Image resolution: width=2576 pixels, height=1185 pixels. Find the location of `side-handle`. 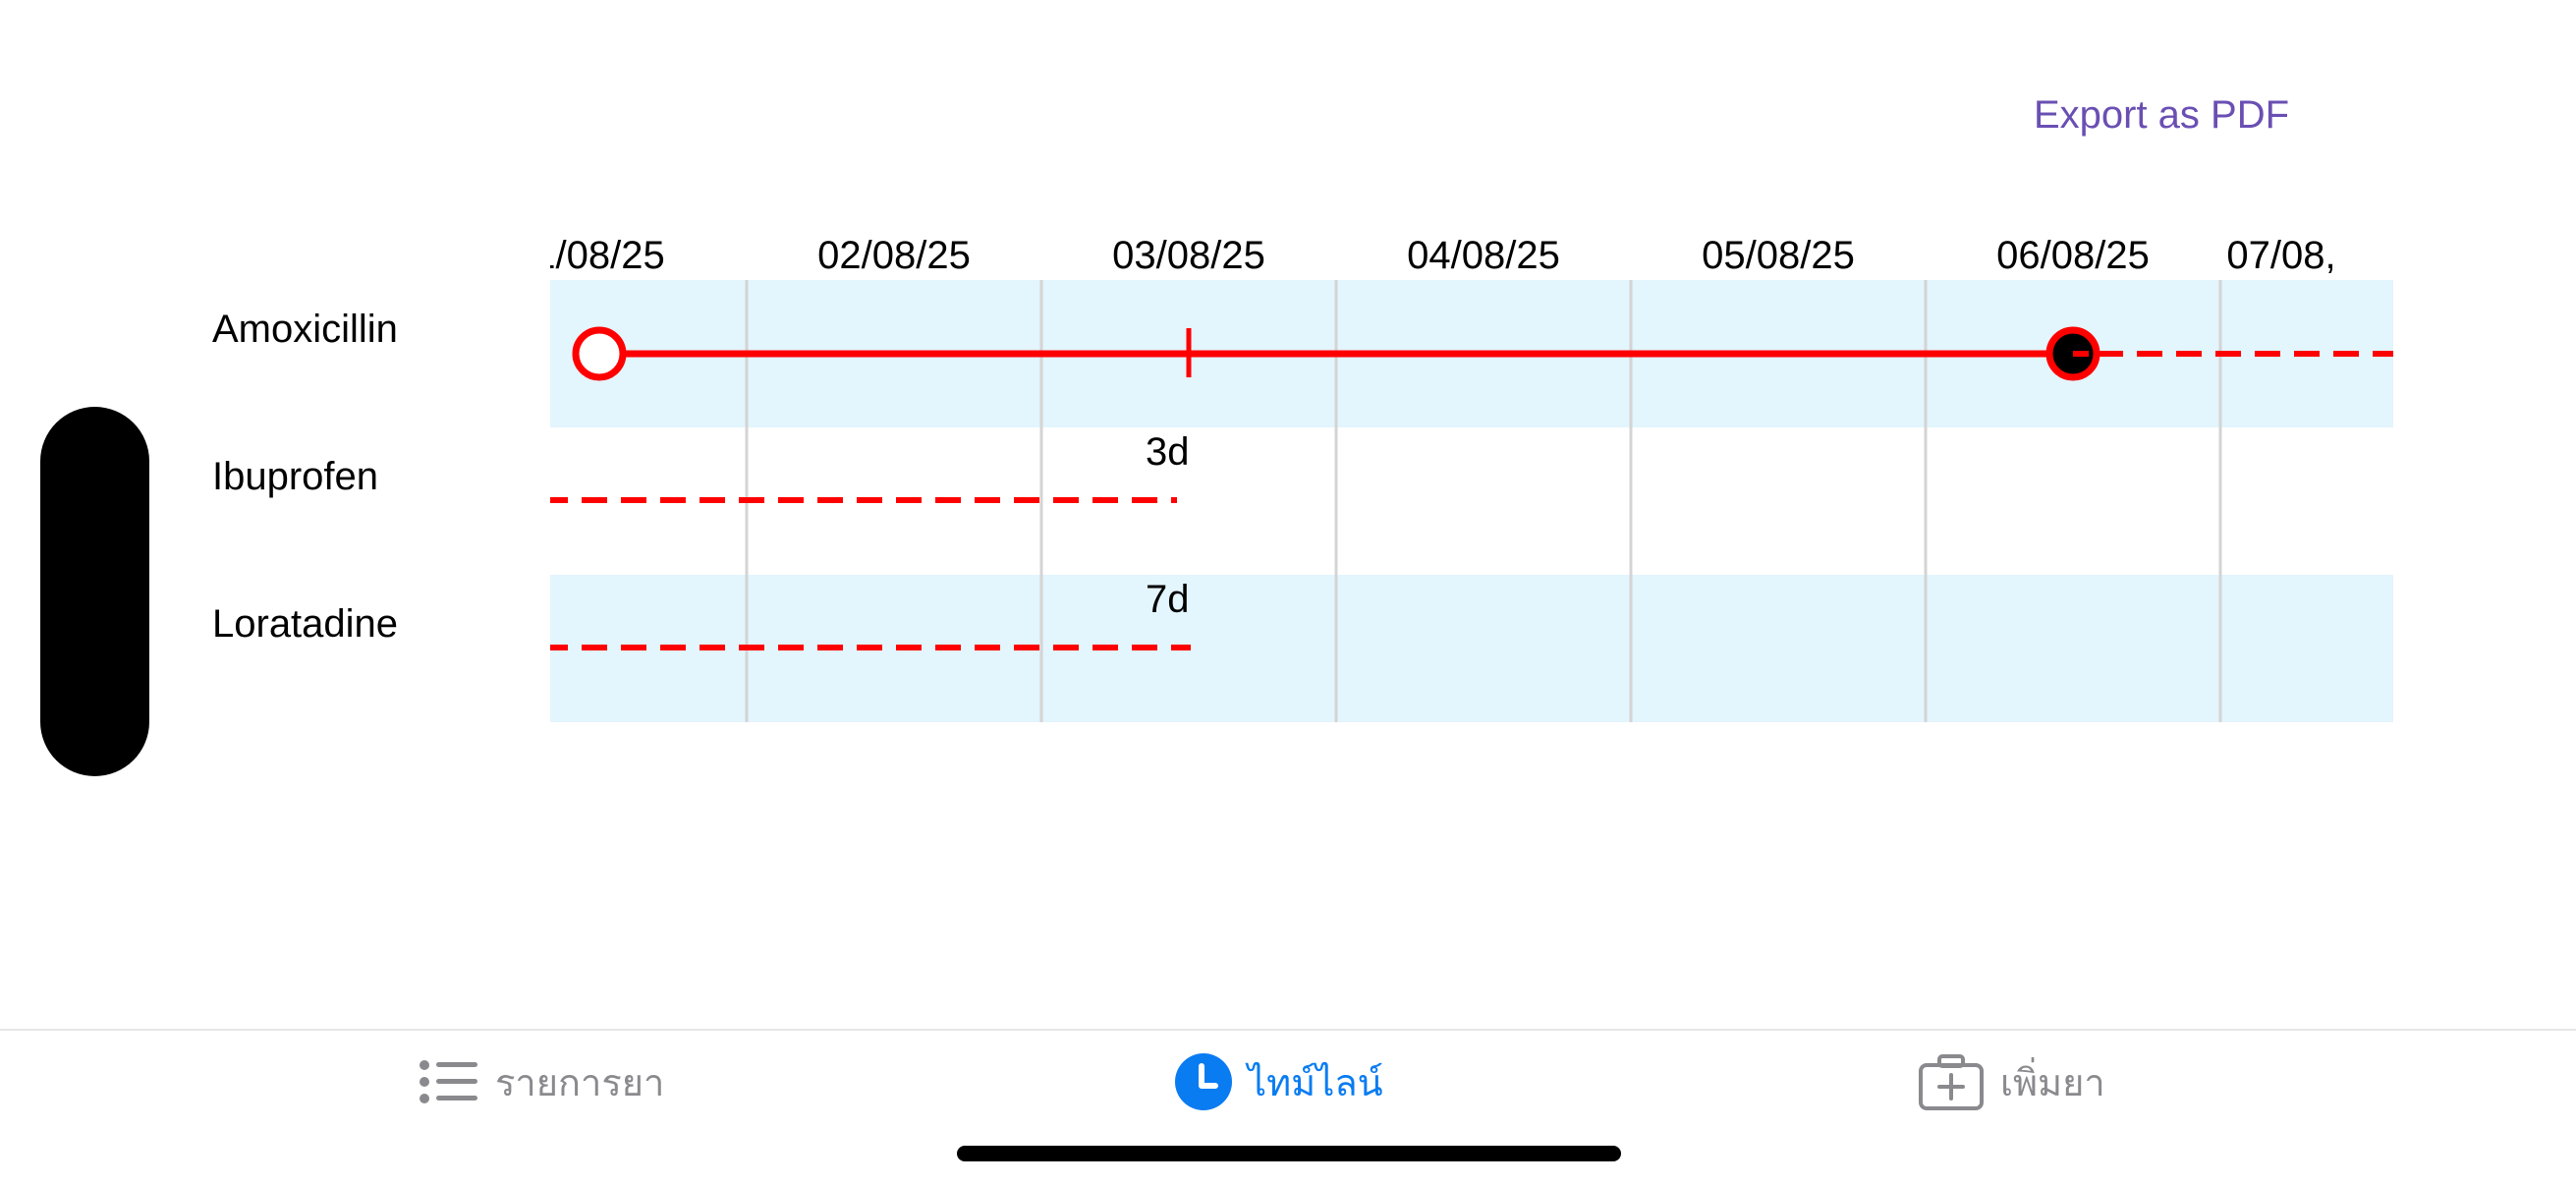

side-handle is located at coordinates (94, 592).